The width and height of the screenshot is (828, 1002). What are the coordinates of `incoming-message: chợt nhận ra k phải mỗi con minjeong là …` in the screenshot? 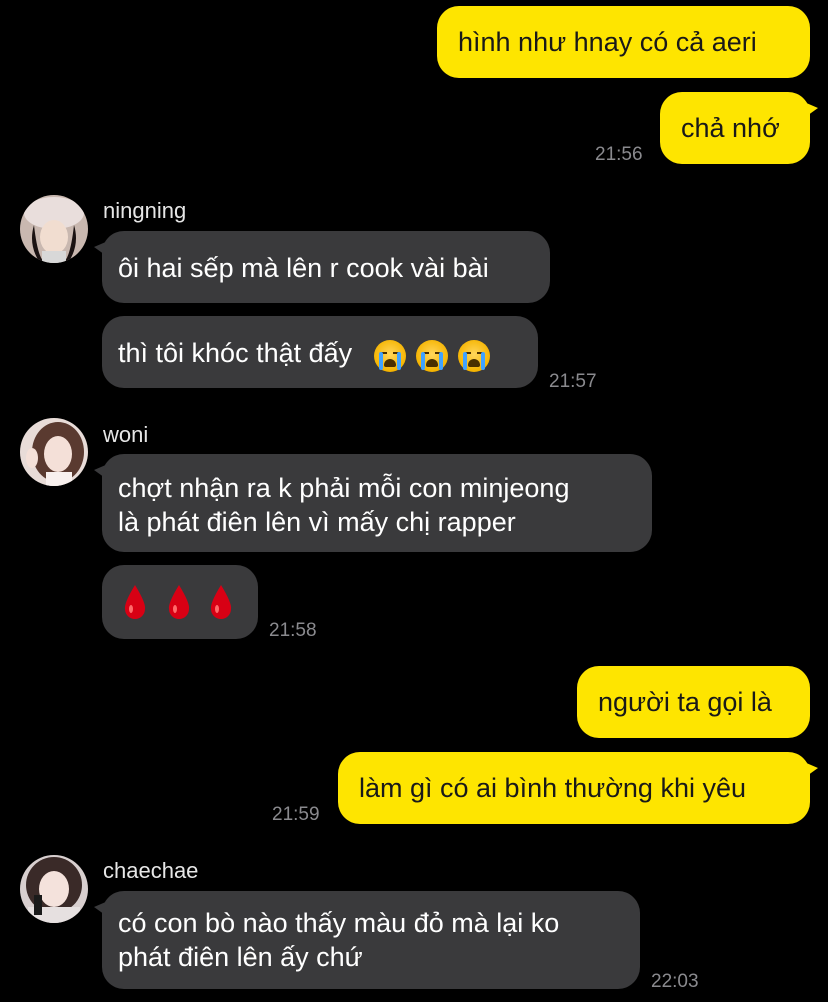 It's located at (373, 503).